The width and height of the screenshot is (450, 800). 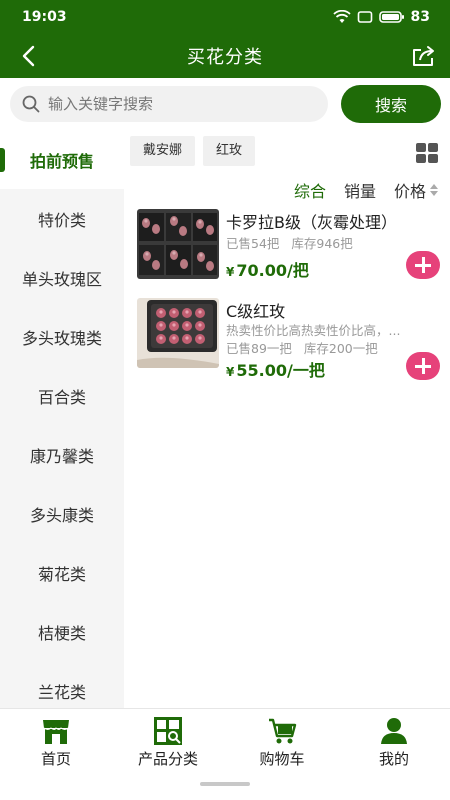 I want to click on tab-cart: 购物车, so click(x=282, y=743).